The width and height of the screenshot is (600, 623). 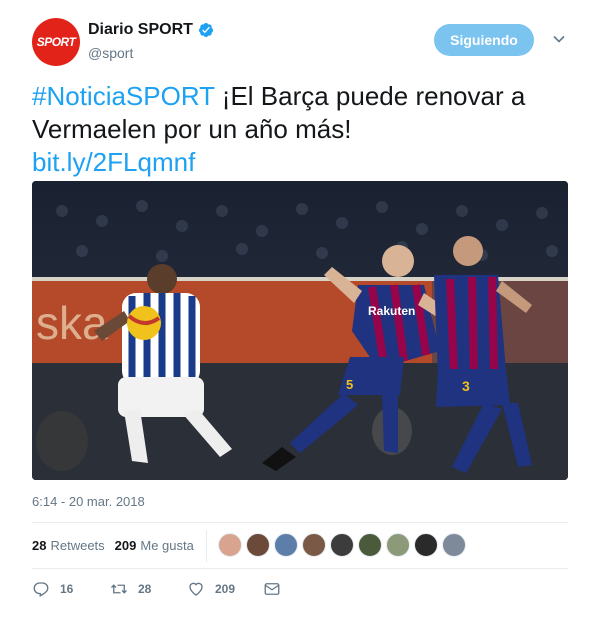 I want to click on tweet-url-link: bit.ly/2FLqmnf, so click(x=113, y=162).